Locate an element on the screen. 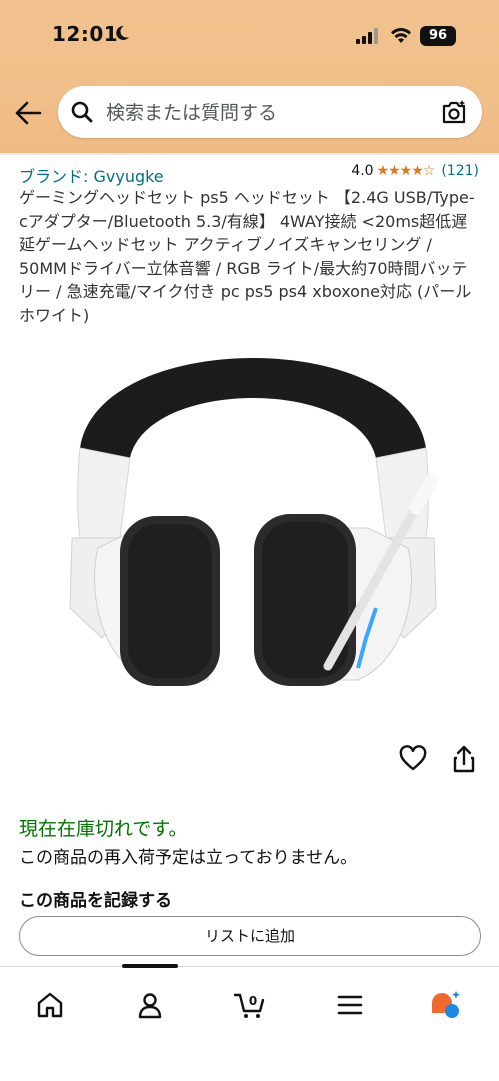 Image resolution: width=499 pixels, height=1081 pixels. moon-icon is located at coordinates (122, 32).